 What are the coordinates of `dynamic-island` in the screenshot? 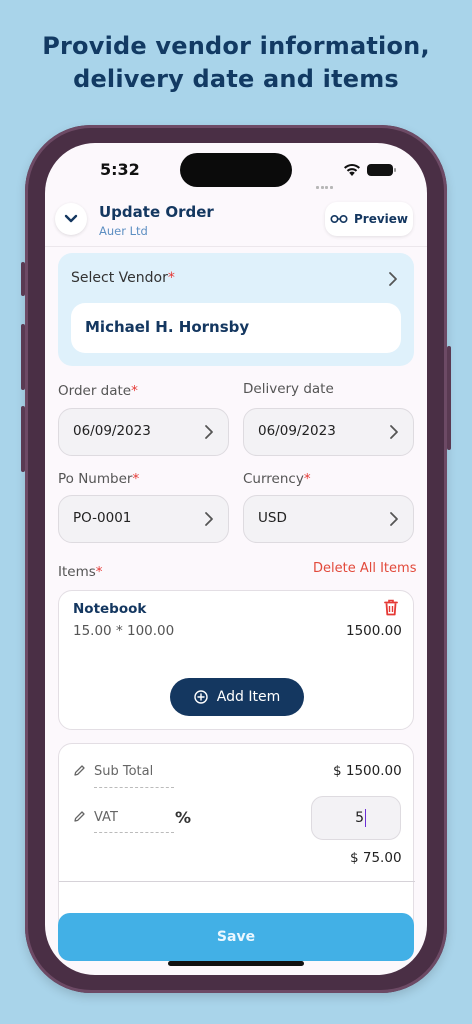 It's located at (236, 170).